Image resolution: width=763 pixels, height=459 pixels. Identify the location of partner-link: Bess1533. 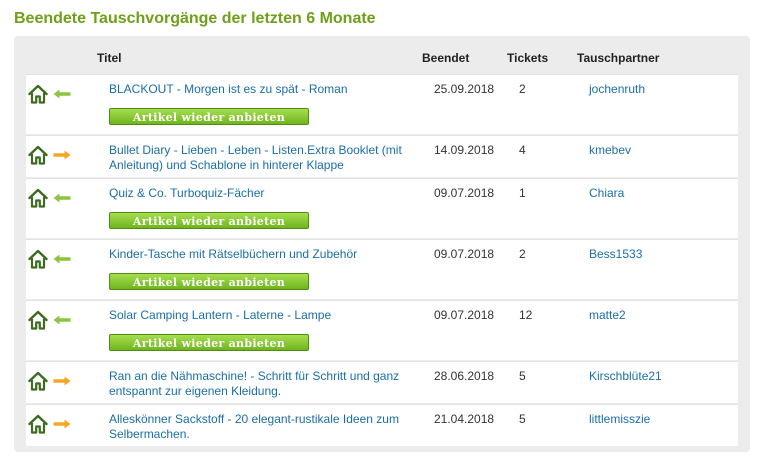
(615, 254).